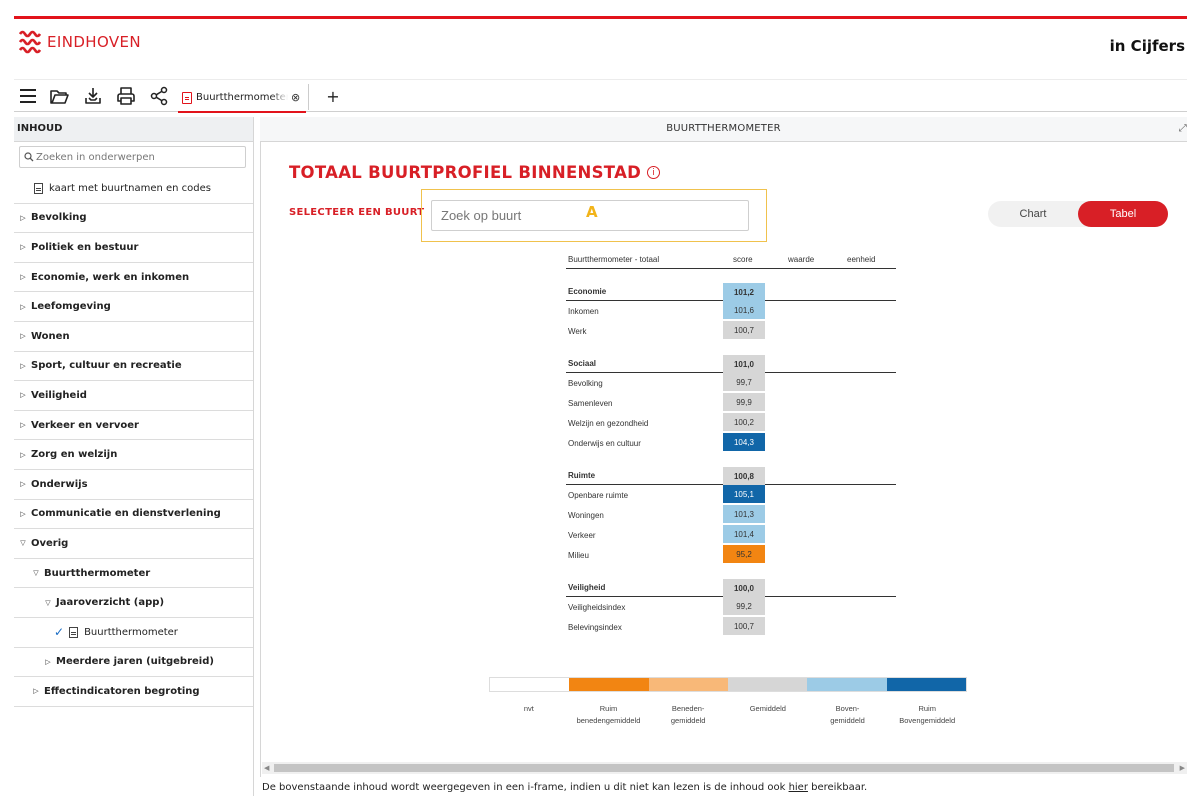 The image size is (1187, 796). I want to click on download-button, so click(93, 96).